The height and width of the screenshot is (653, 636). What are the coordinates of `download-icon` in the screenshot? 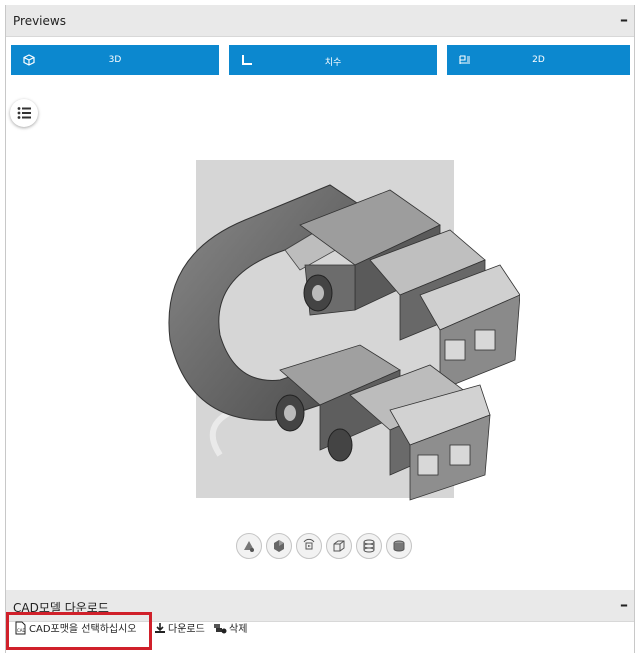 It's located at (160, 627).